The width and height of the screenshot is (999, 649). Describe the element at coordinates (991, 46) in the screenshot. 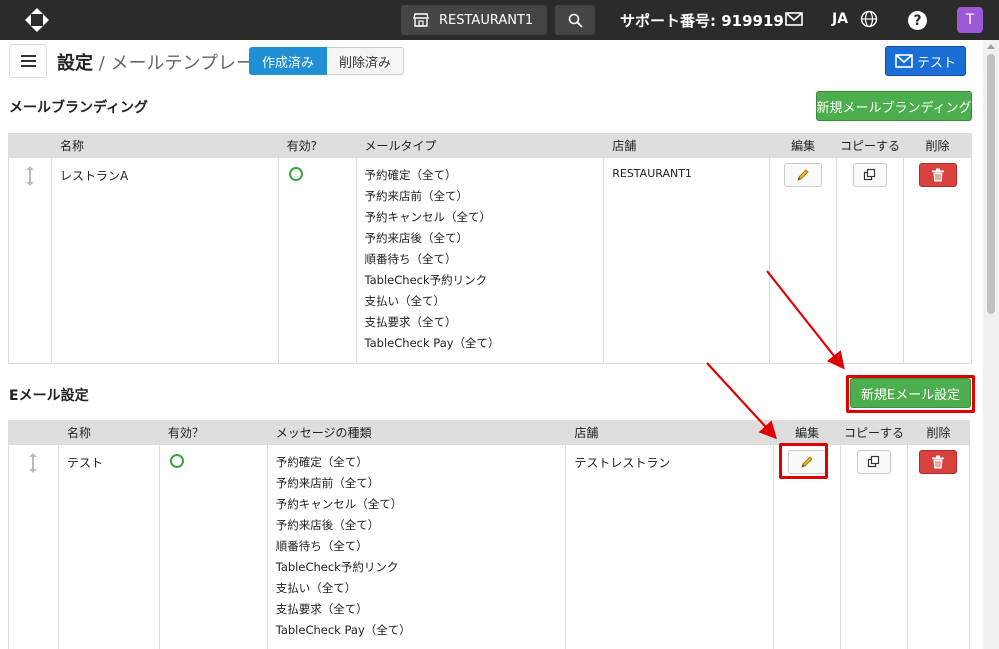

I see `scroll-up-icon` at that location.